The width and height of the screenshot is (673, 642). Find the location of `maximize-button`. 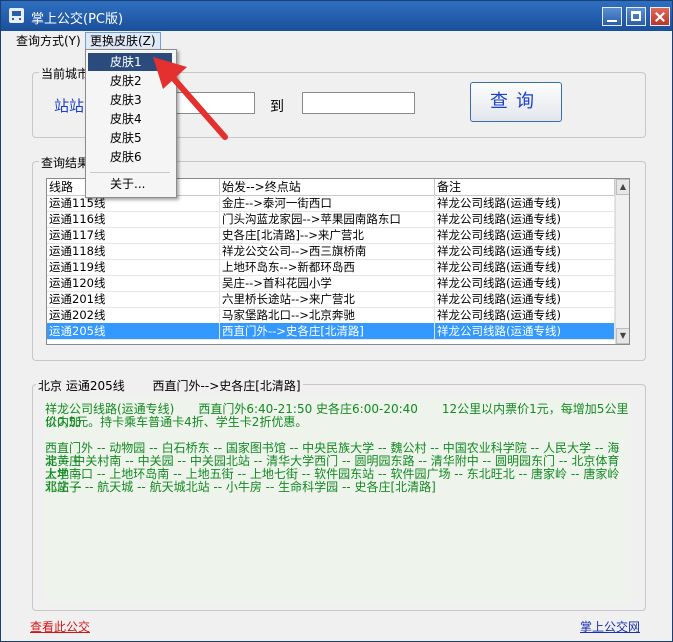

maximize-button is located at coordinates (636, 16).